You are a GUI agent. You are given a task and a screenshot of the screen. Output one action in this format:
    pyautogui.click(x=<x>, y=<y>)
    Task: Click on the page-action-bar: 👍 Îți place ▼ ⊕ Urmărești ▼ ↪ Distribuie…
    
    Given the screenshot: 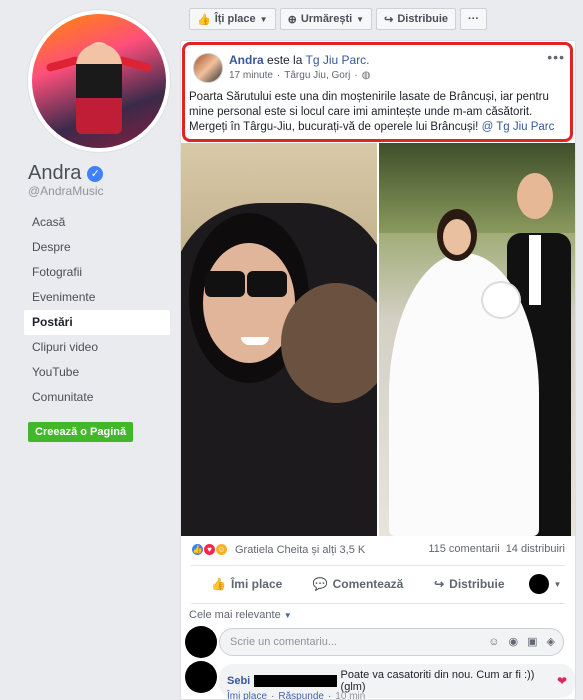 What is the action you would take?
    pyautogui.click(x=338, y=19)
    